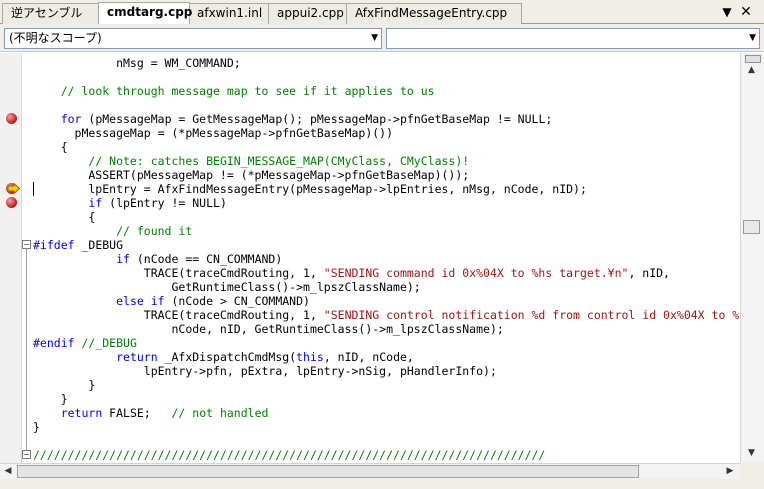 The height and width of the screenshot is (489, 764). I want to click on horizontal-scrollbar: ◀ ▶, so click(370, 471).